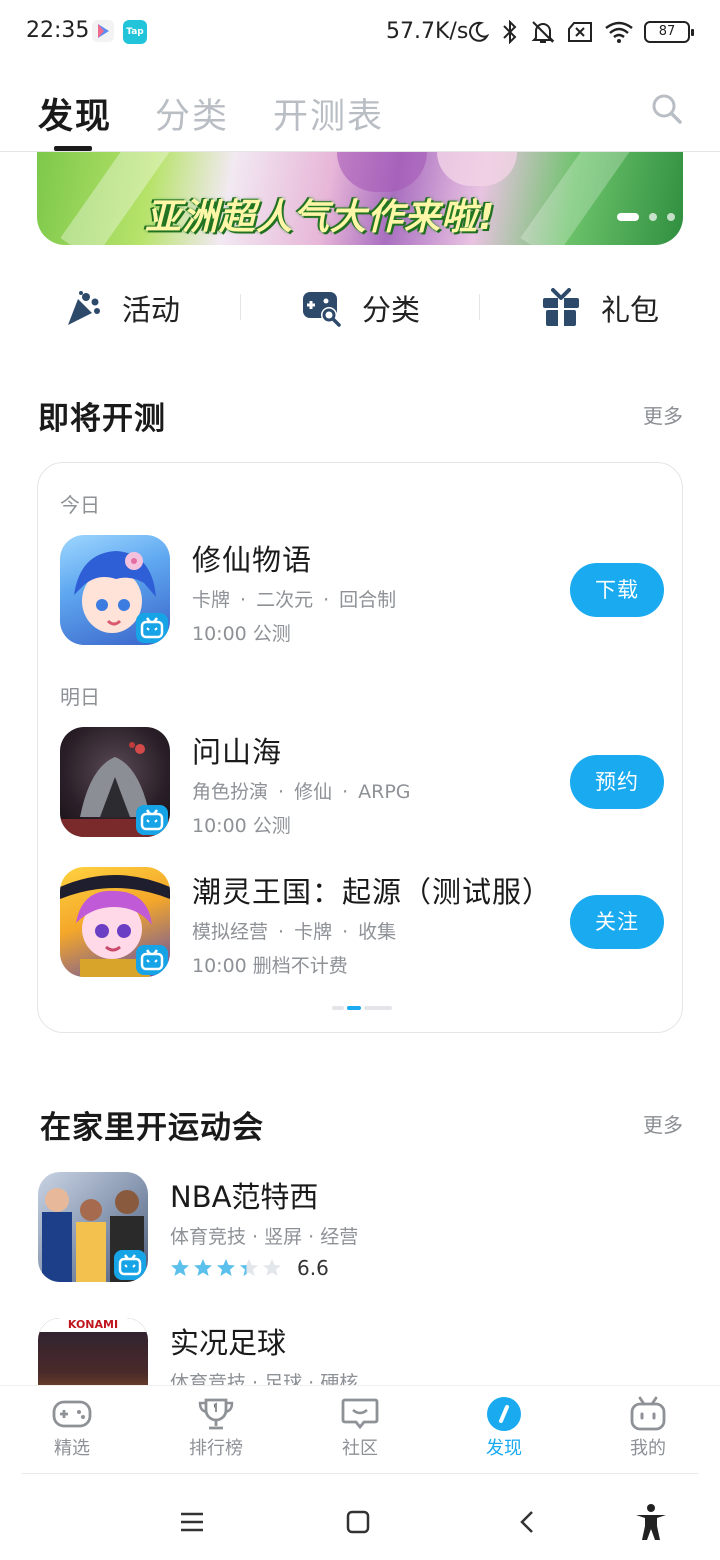  What do you see at coordinates (264, 1237) in the screenshot?
I see `game-tags: 体育竞技 · 竖屏 · 经营` at bounding box center [264, 1237].